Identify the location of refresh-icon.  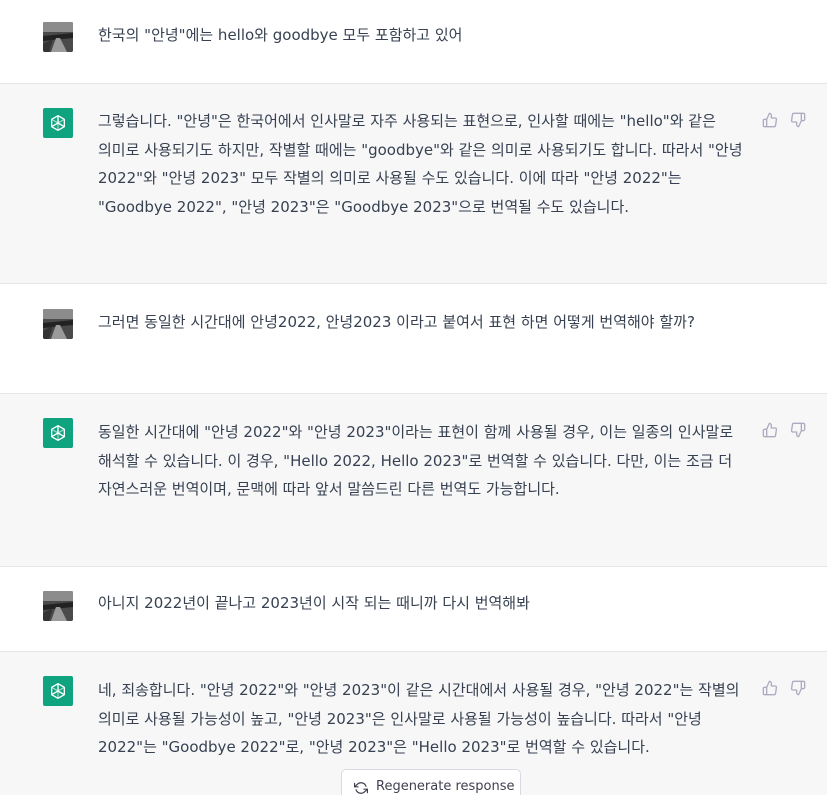
(361, 788).